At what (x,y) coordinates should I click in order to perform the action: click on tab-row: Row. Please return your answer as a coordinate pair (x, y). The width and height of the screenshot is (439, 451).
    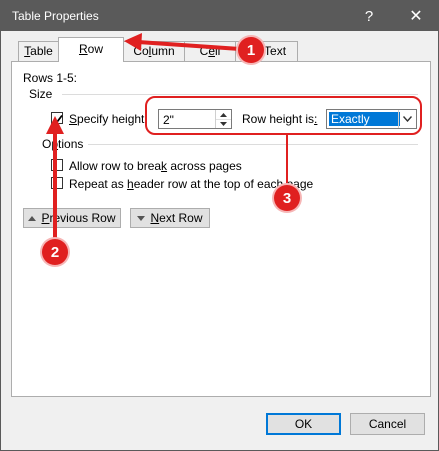
    Looking at the image, I should click on (91, 49).